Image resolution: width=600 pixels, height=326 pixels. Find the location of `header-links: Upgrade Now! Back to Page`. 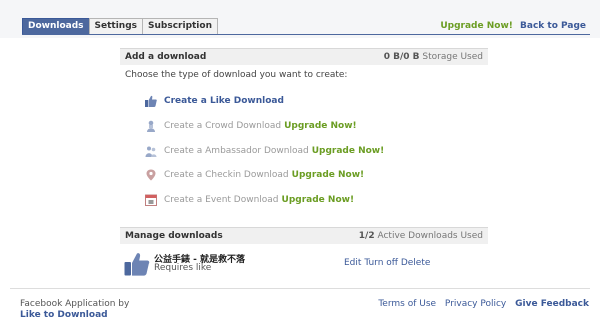

header-links: Upgrade Now! Back to Page is located at coordinates (513, 26).